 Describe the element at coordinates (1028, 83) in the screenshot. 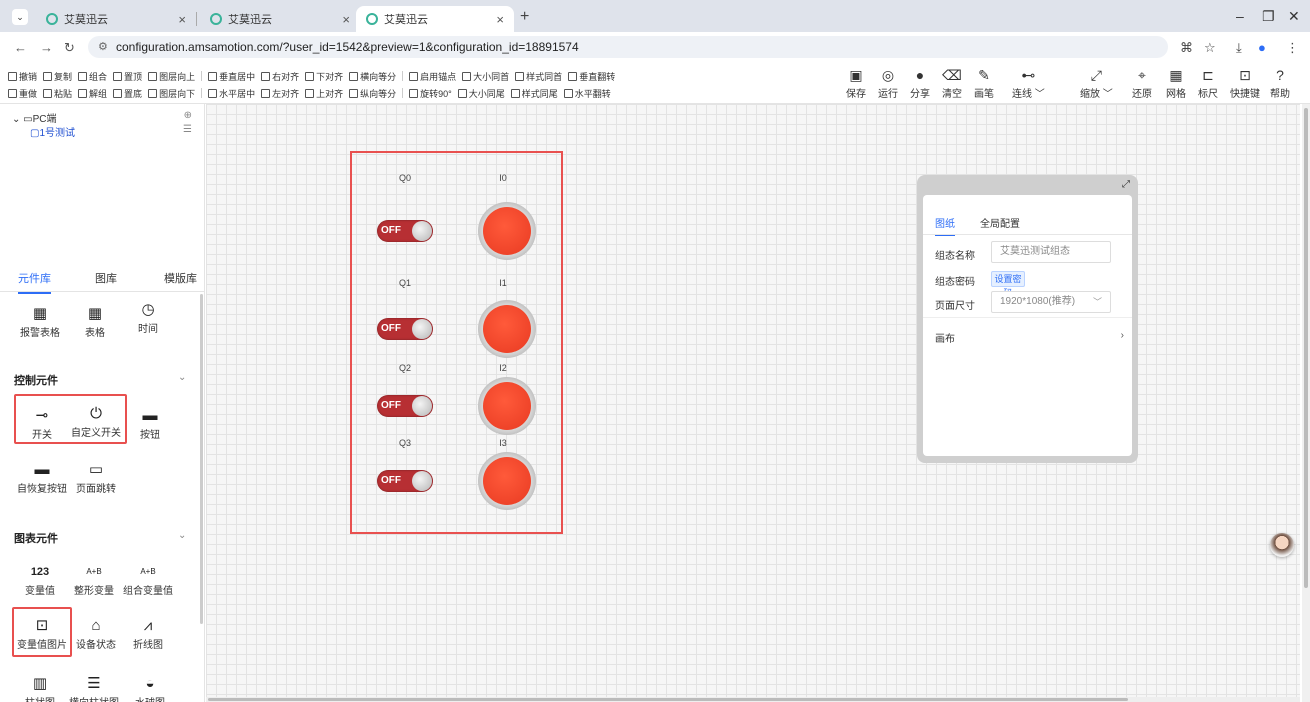

I see `connect-line-dropdown: ⊷ 连线 ﹀` at that location.